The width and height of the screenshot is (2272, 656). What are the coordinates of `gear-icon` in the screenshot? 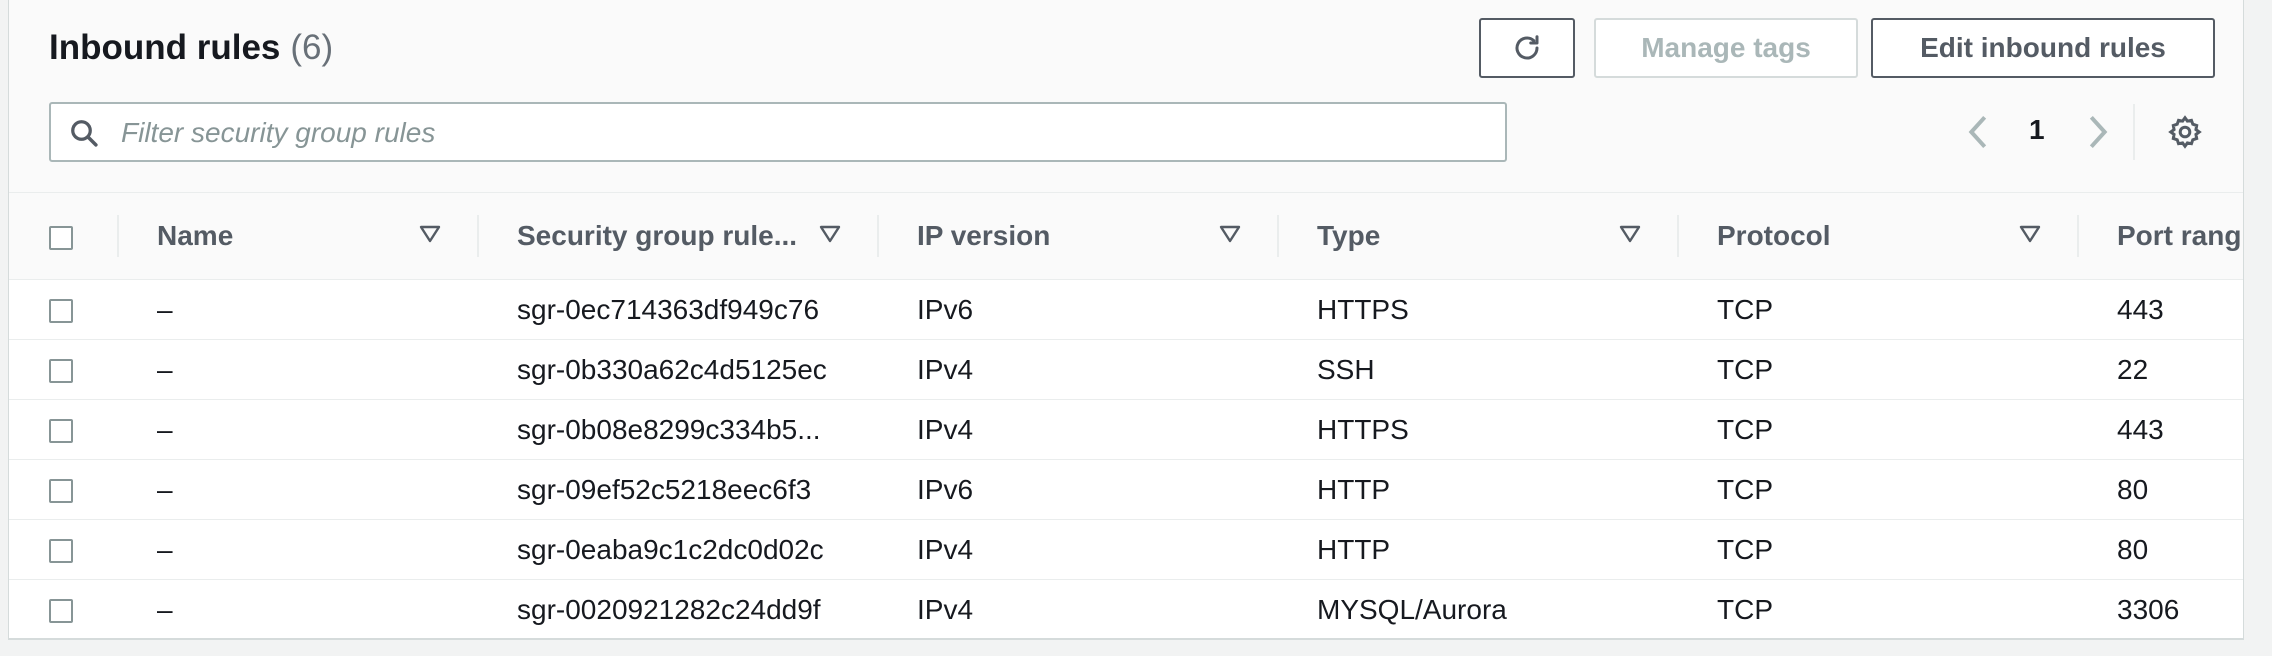 It's located at (2185, 132).